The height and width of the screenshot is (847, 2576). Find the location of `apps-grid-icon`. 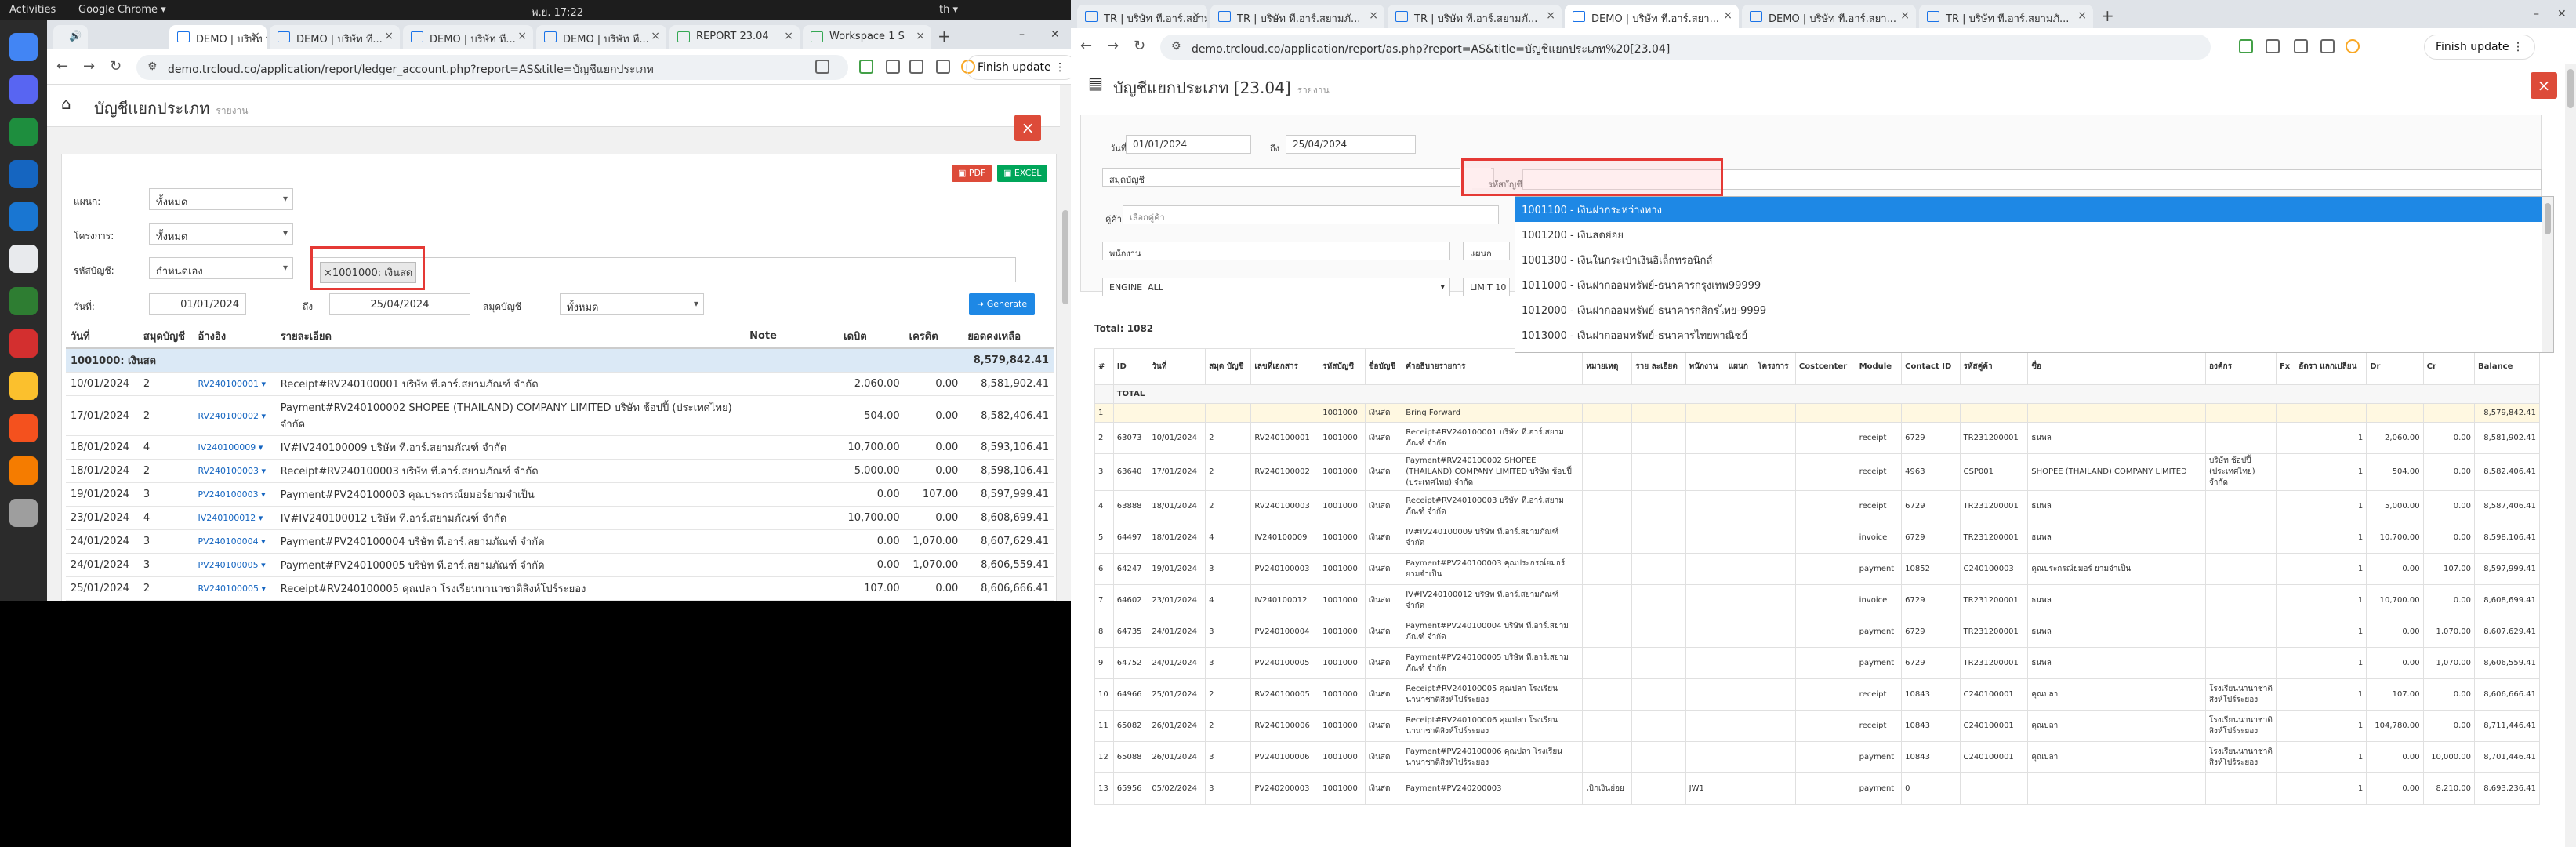

apps-grid-icon is located at coordinates (24, 513).